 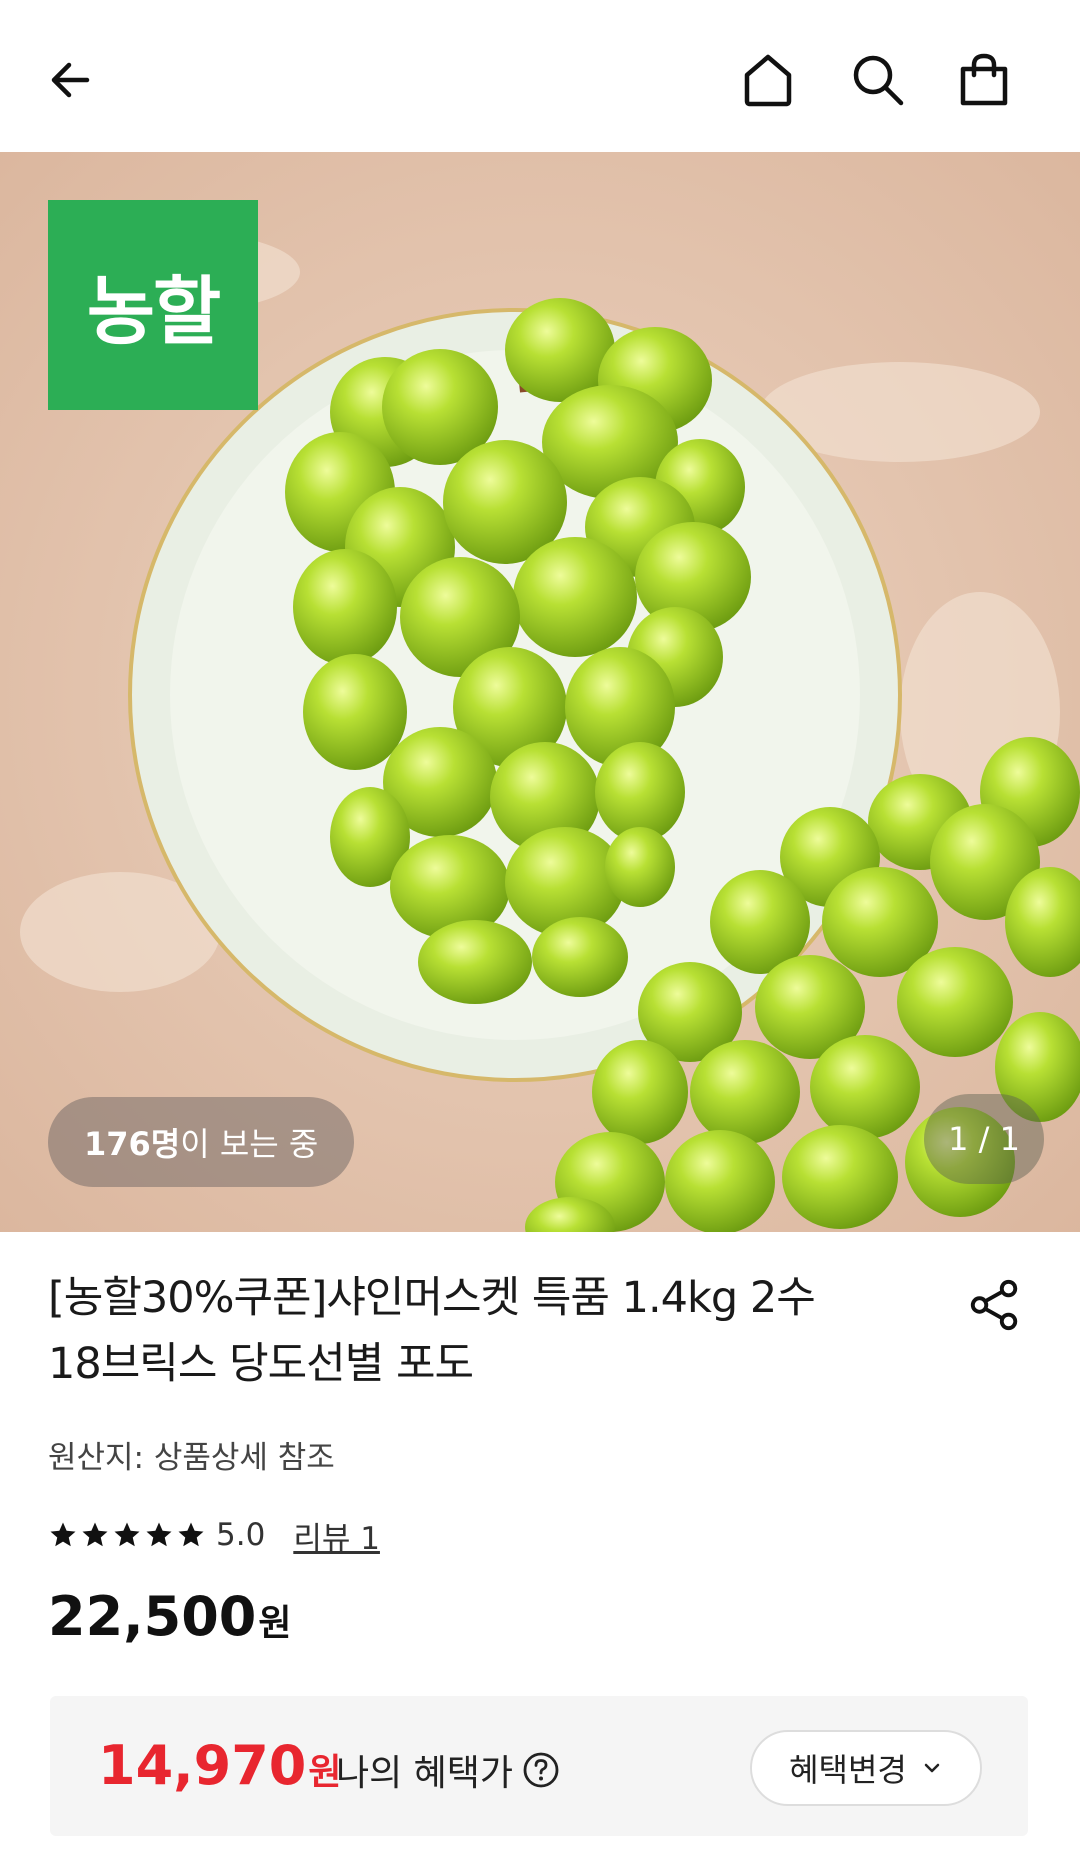 What do you see at coordinates (152, 1616) in the screenshot?
I see `price-value: 22,500` at bounding box center [152, 1616].